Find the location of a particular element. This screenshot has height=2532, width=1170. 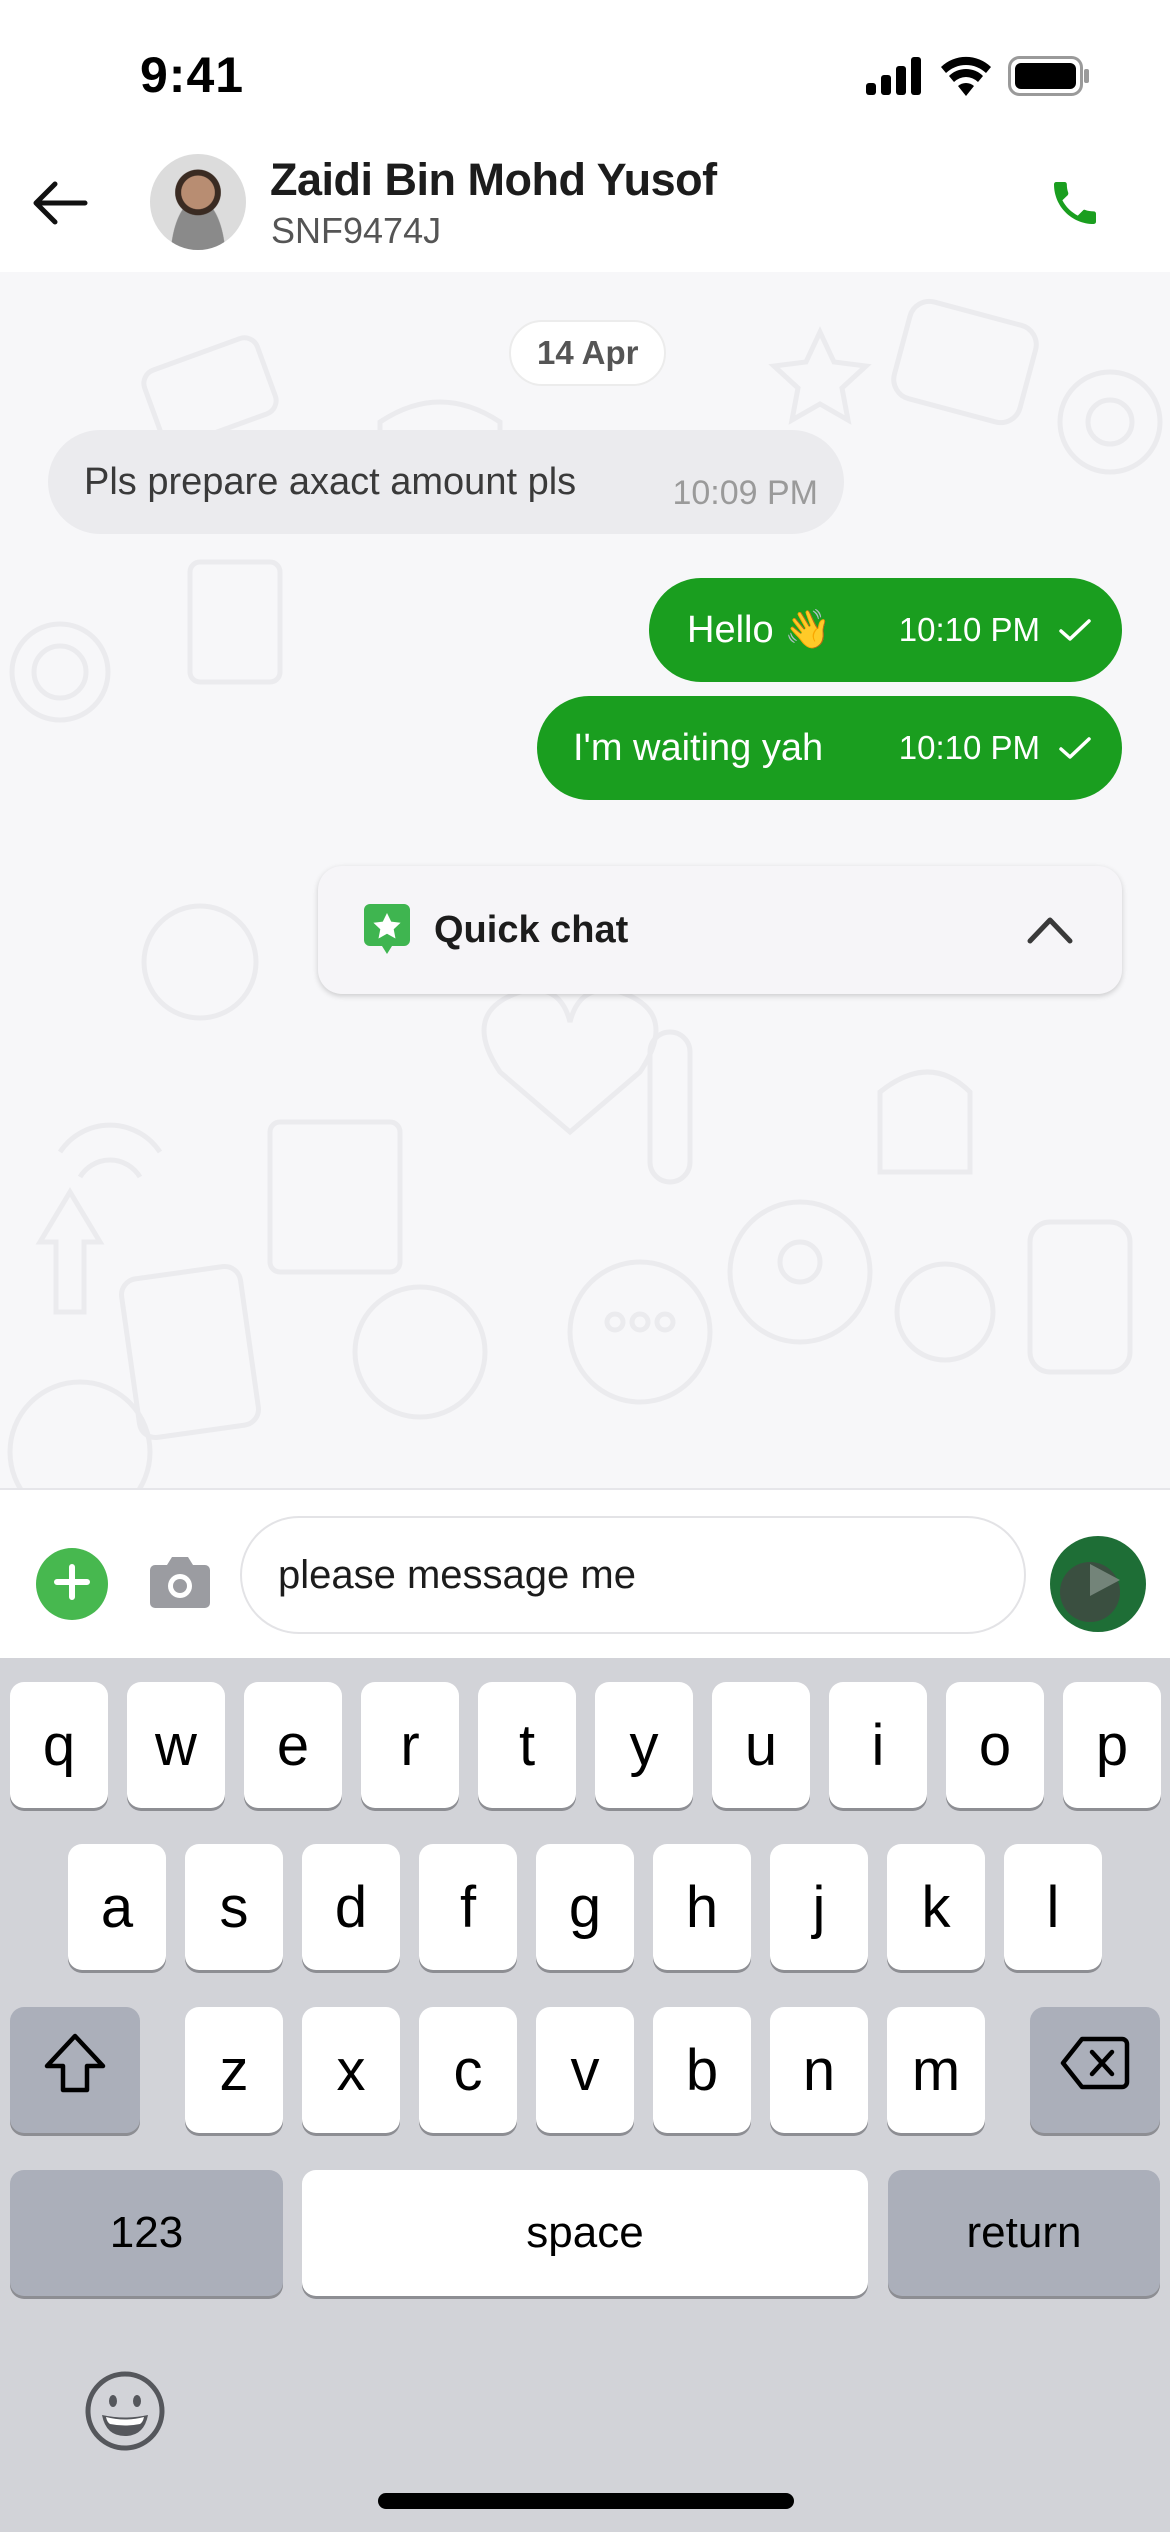

message-incoming: Pls prepare axact amount pls 10:09 PM is located at coordinates (446, 482).